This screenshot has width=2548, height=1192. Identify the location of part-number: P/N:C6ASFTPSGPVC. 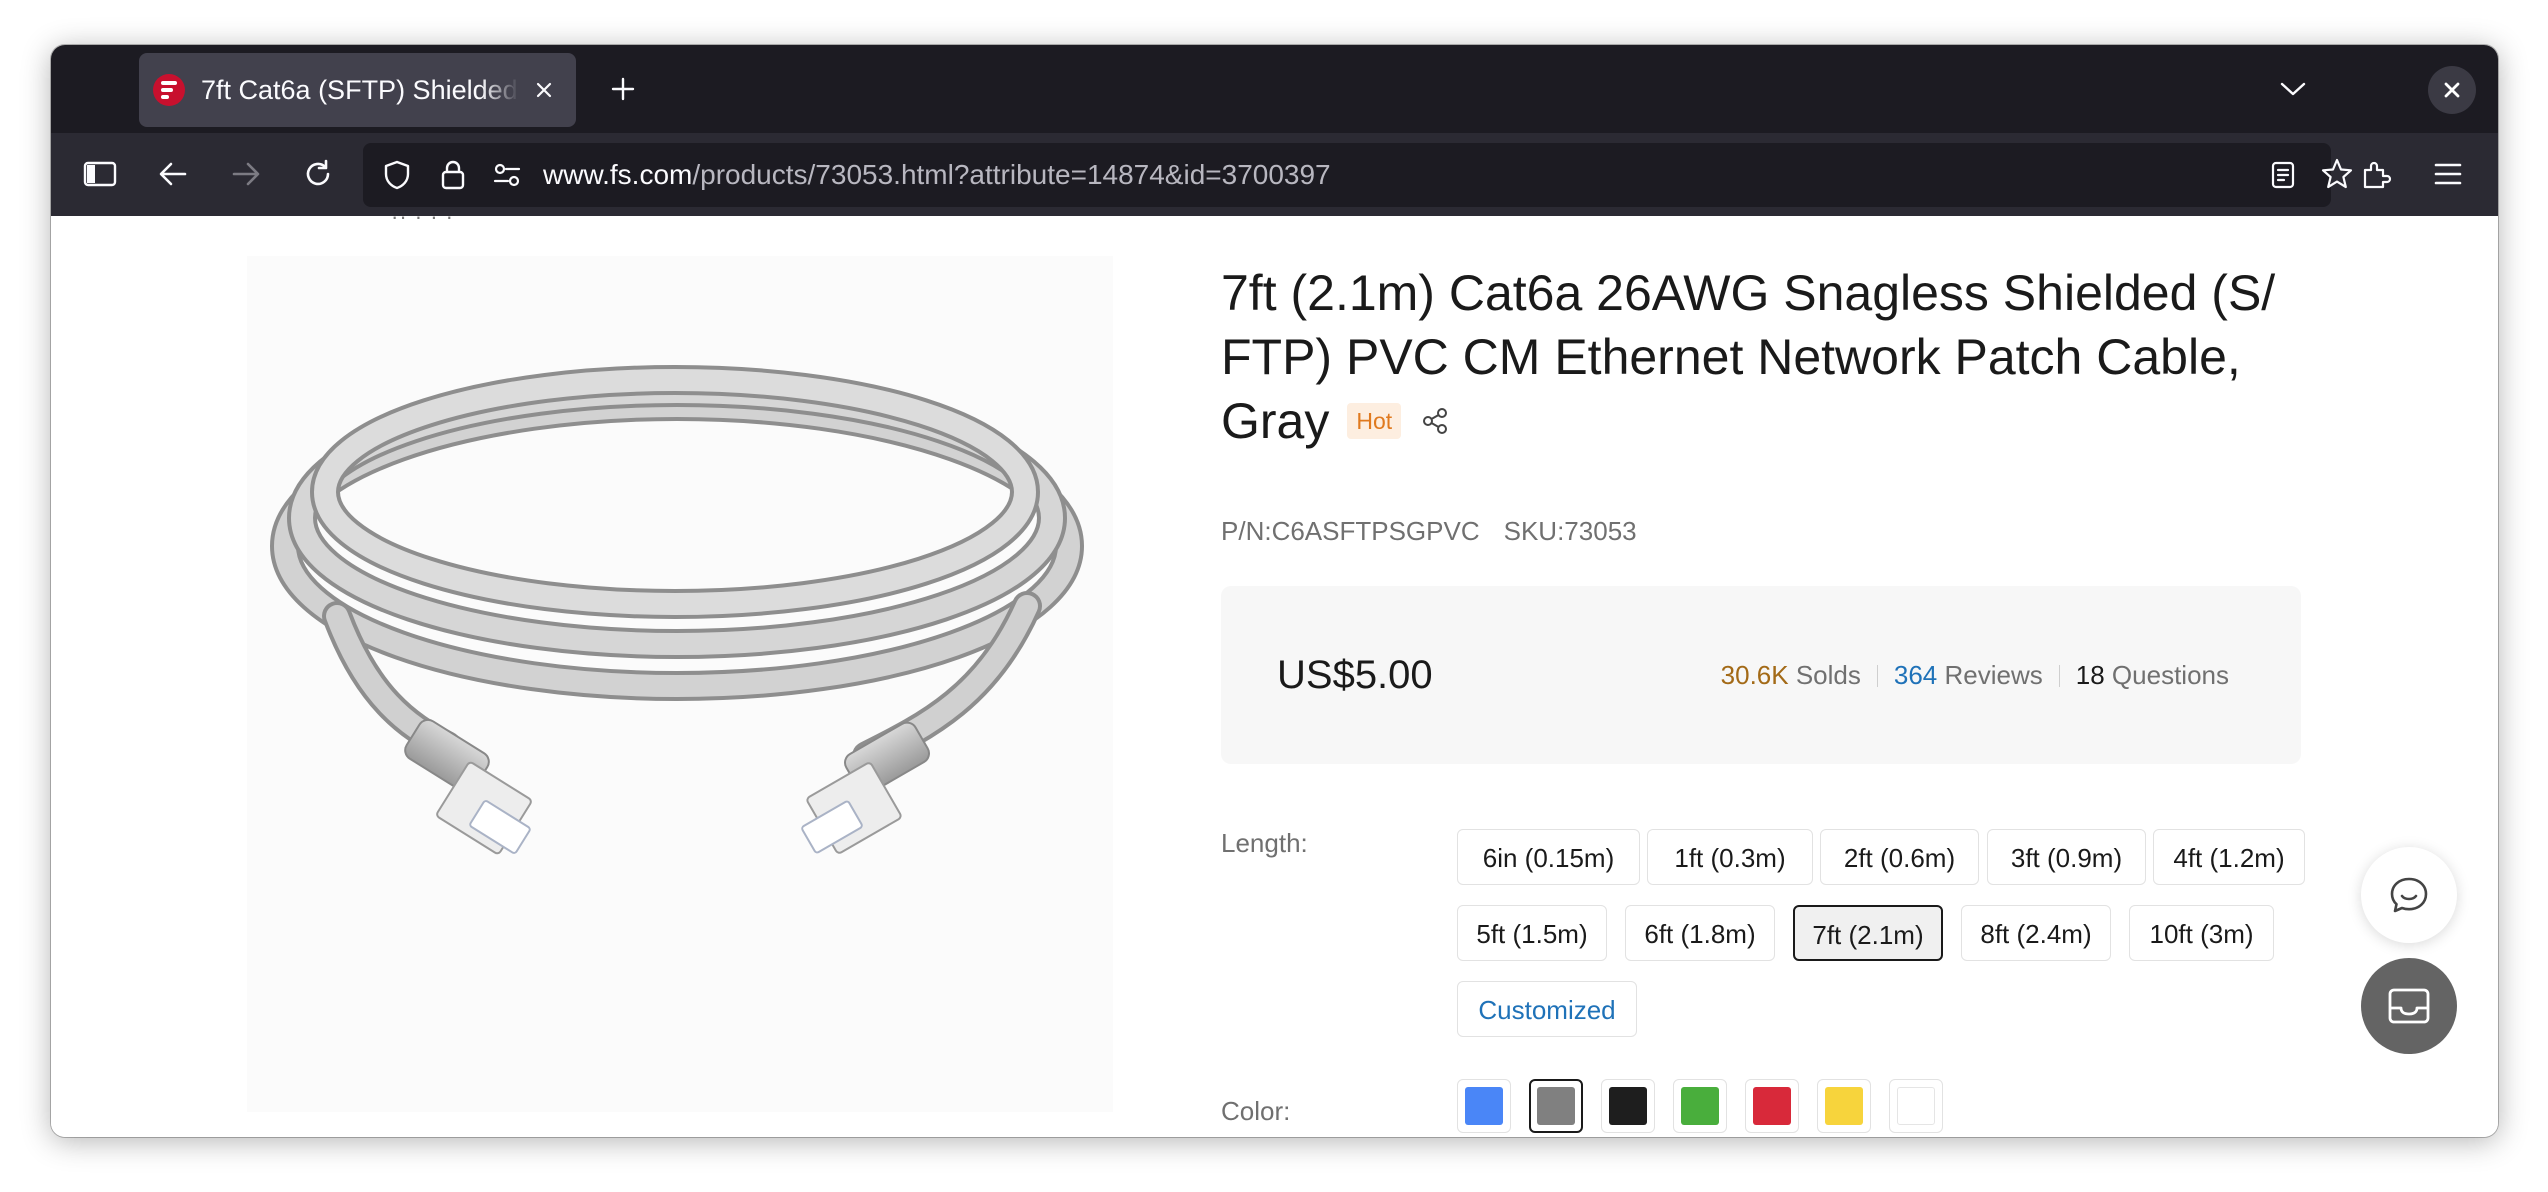
(1350, 531).